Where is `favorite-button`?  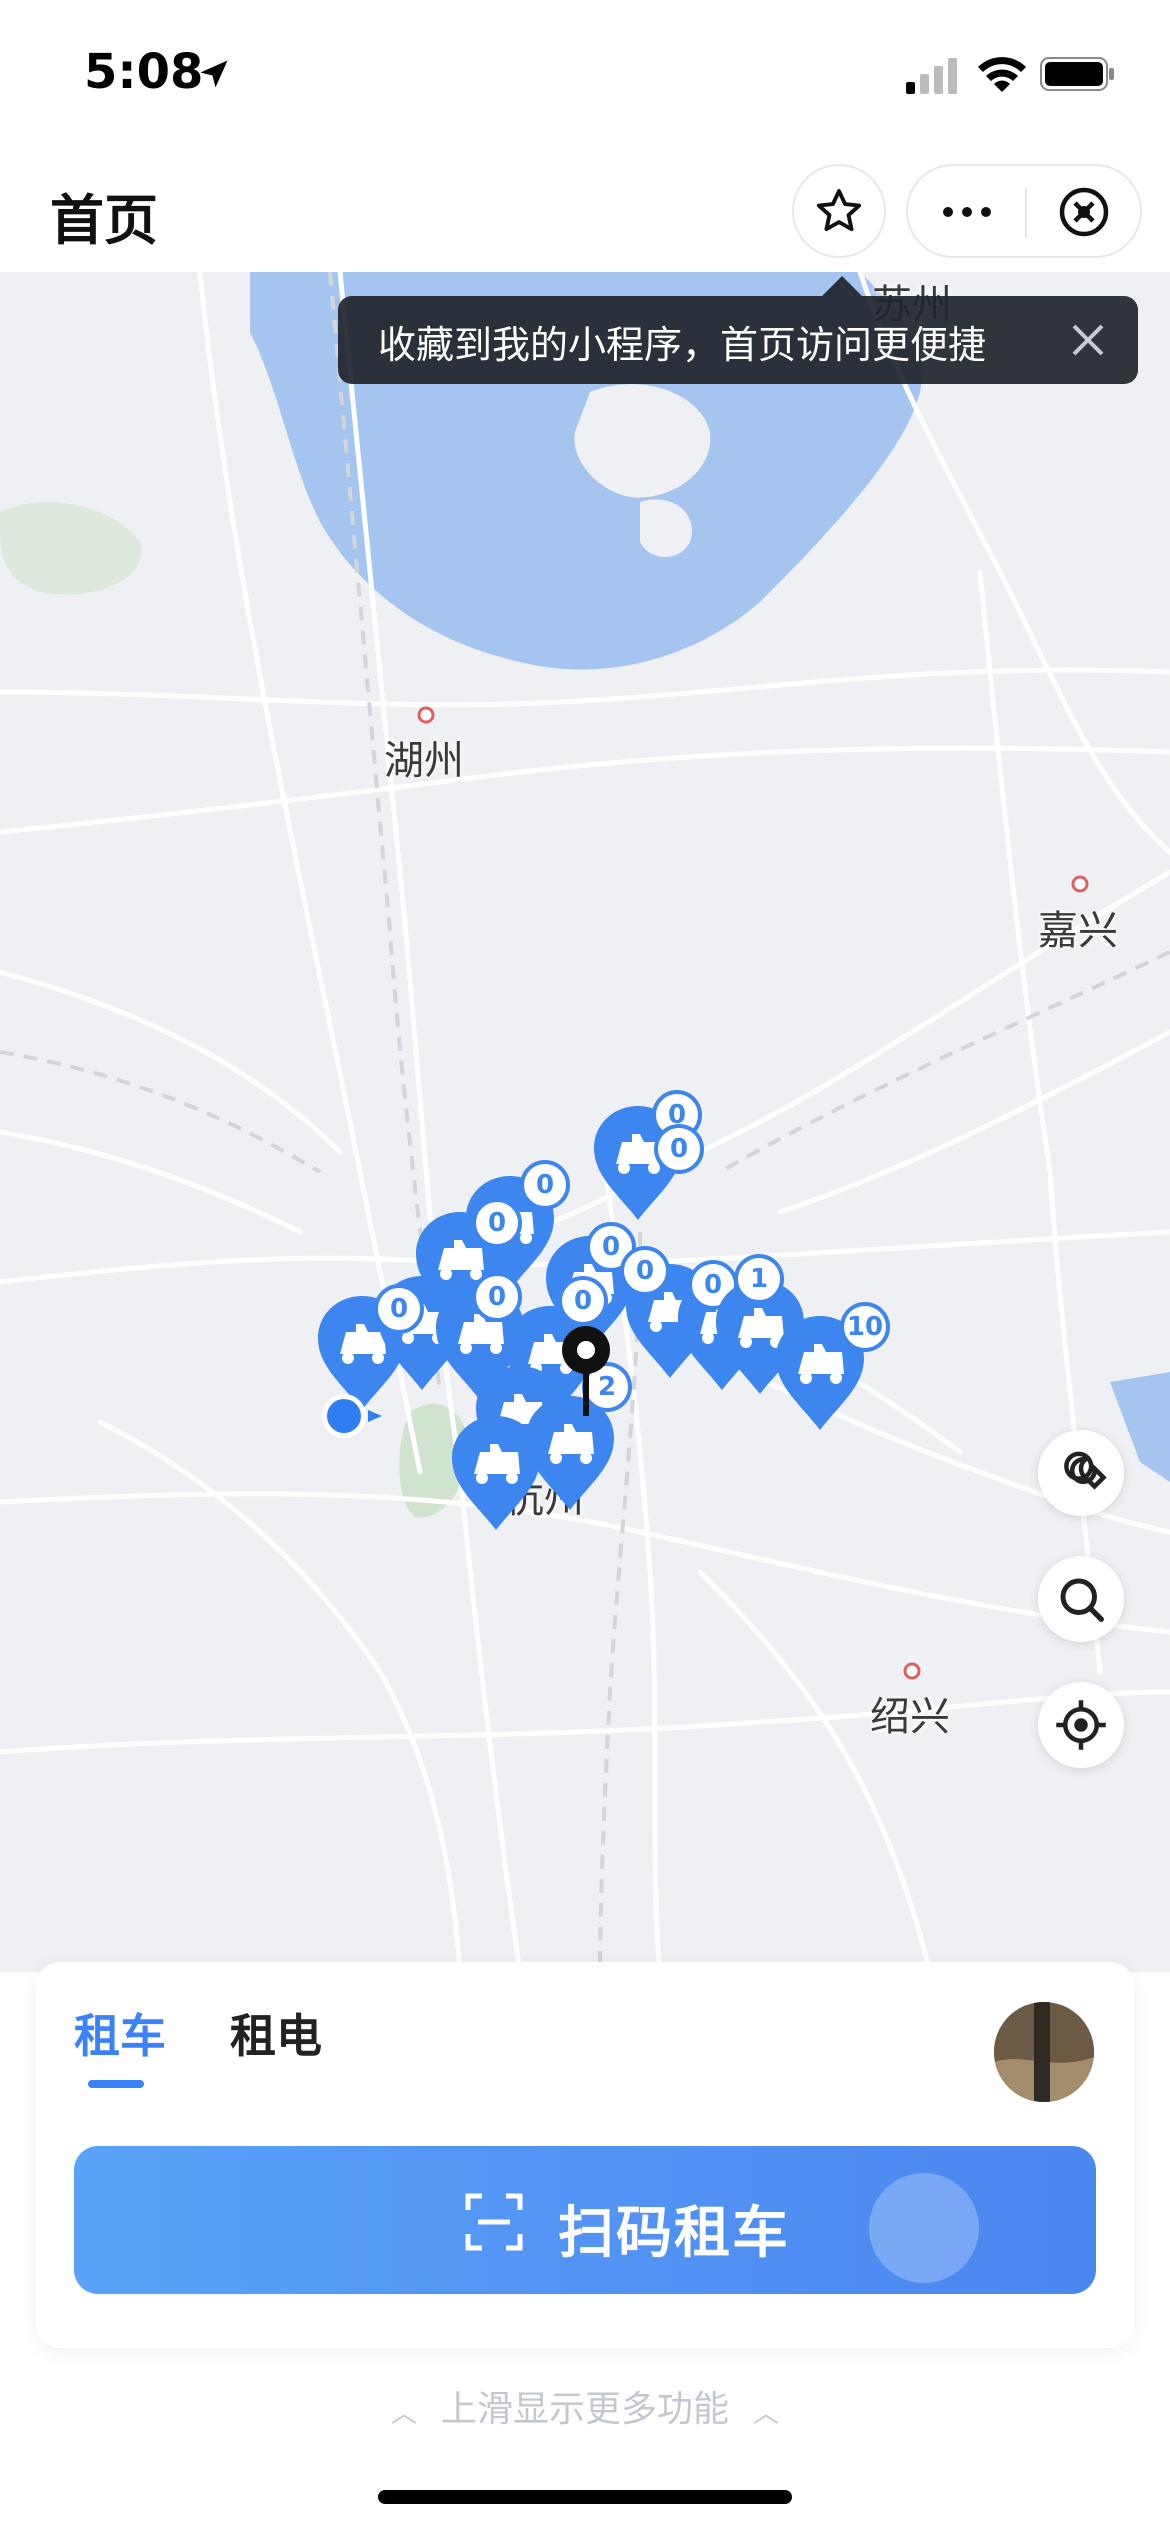 favorite-button is located at coordinates (839, 211).